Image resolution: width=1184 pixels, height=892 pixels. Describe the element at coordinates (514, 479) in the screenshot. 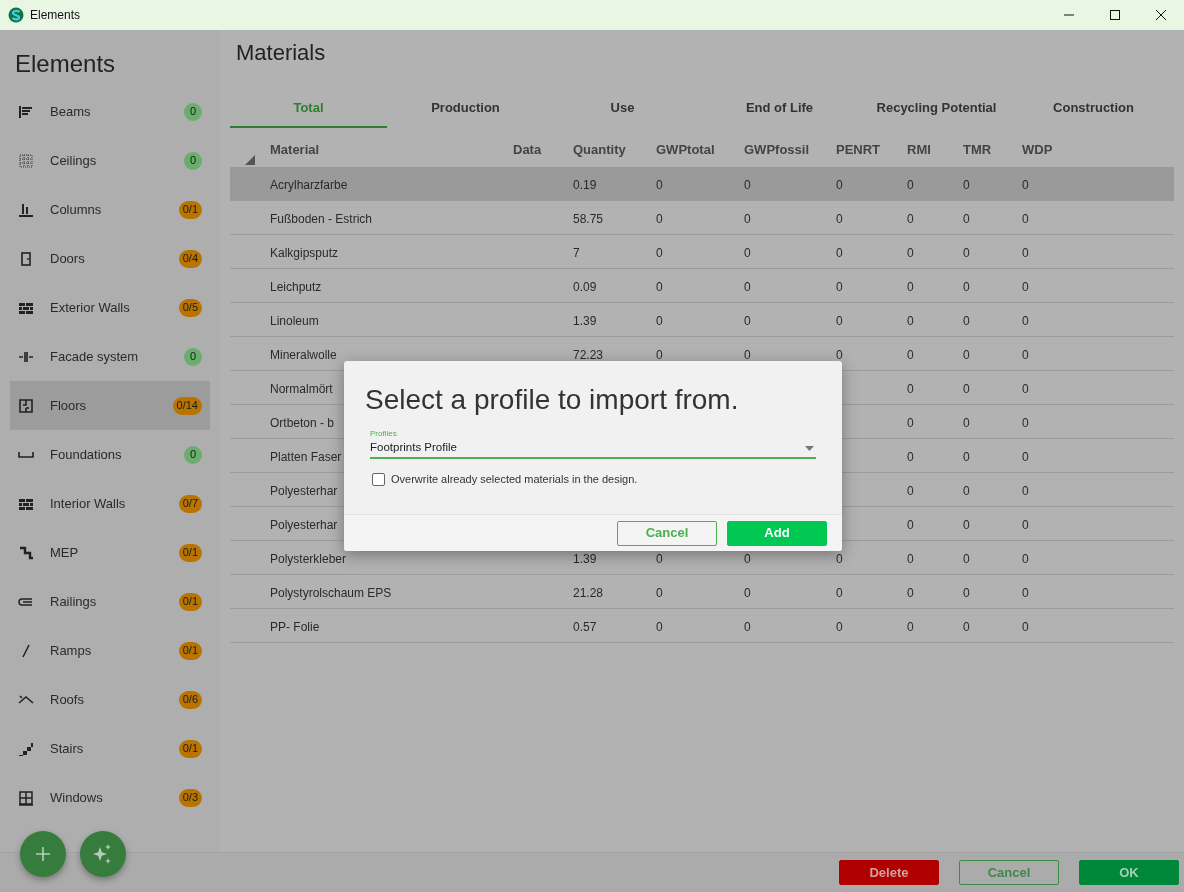

I see `checkbox-label: Overwrite already selected materials in the design.` at that location.